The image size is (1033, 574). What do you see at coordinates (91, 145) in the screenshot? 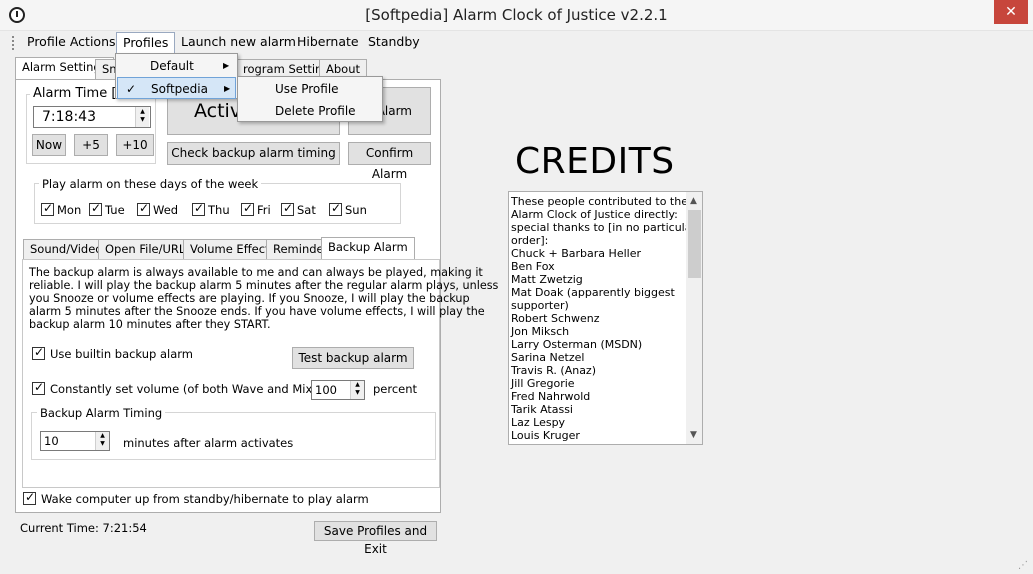
I see `plus5-button: +5` at bounding box center [91, 145].